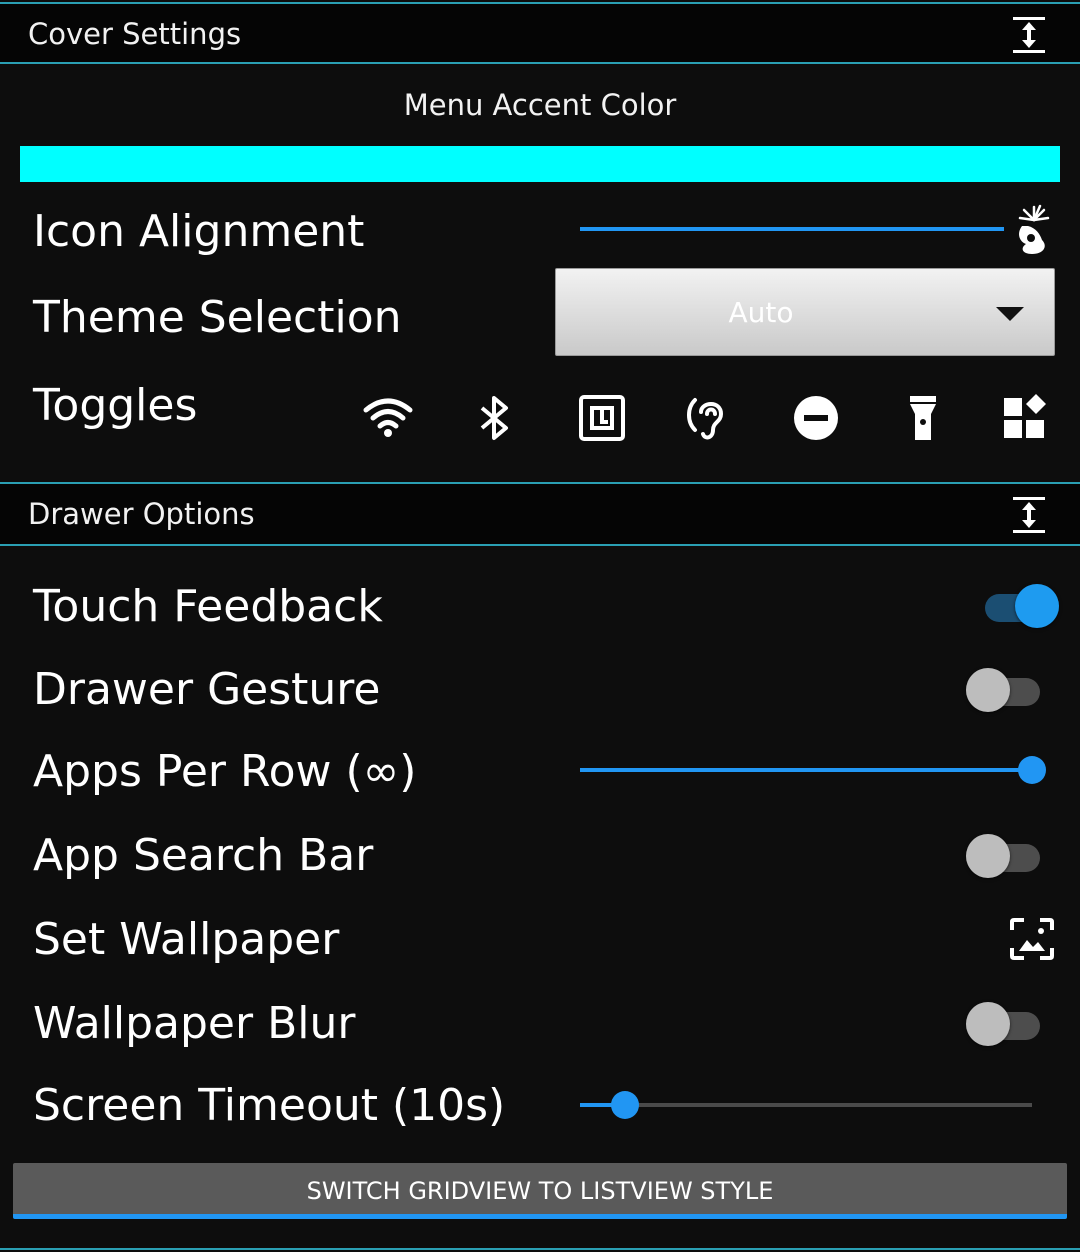  I want to click on theme-selection-dropdown: Auto, so click(805, 312).